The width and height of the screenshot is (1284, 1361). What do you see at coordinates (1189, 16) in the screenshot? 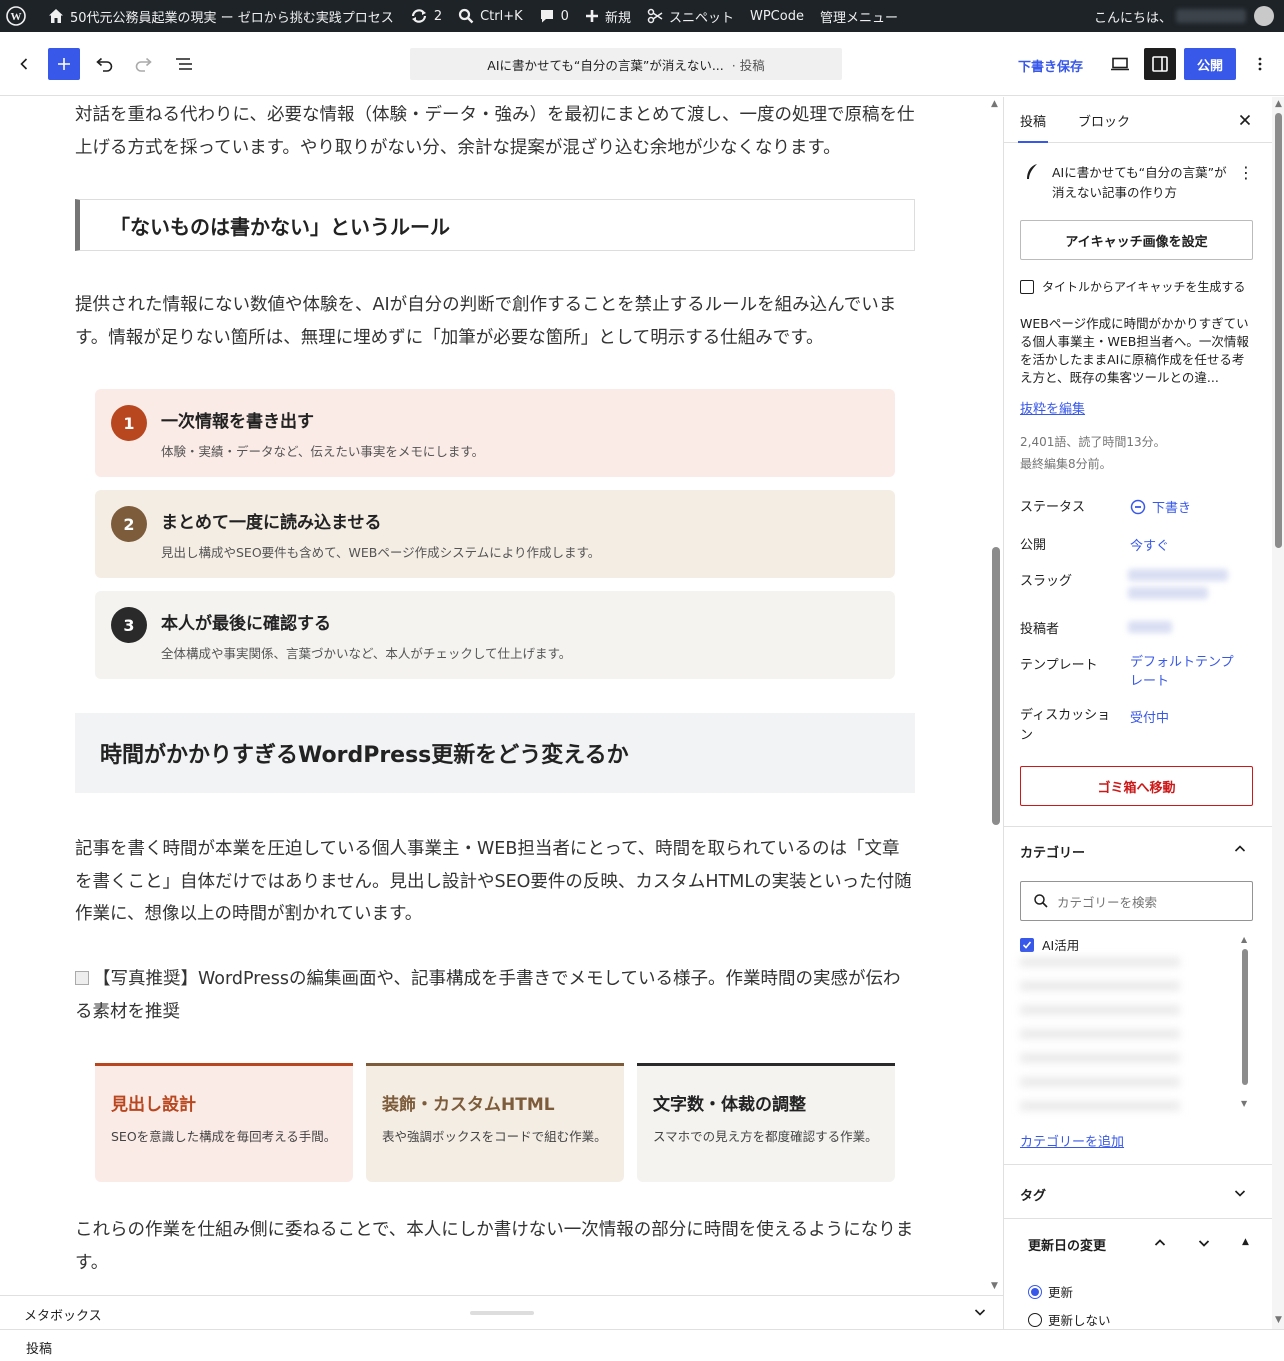
I see `account-link: こんにちは、` at bounding box center [1189, 16].